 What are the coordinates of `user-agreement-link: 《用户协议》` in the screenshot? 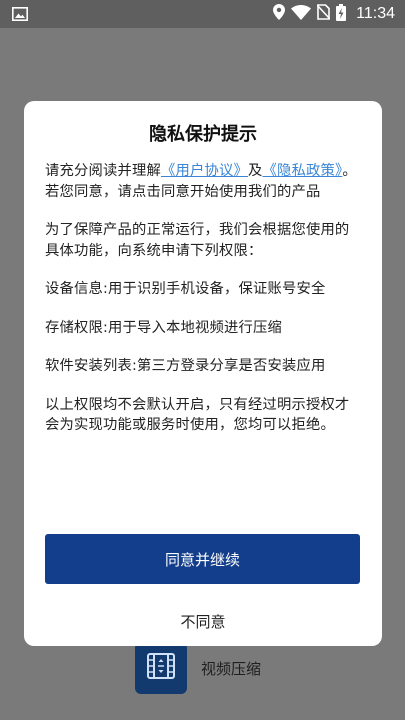 It's located at (204, 171).